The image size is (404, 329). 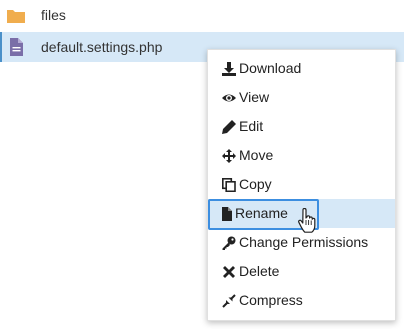 What do you see at coordinates (229, 185) in the screenshot?
I see `copy-icon` at bounding box center [229, 185].